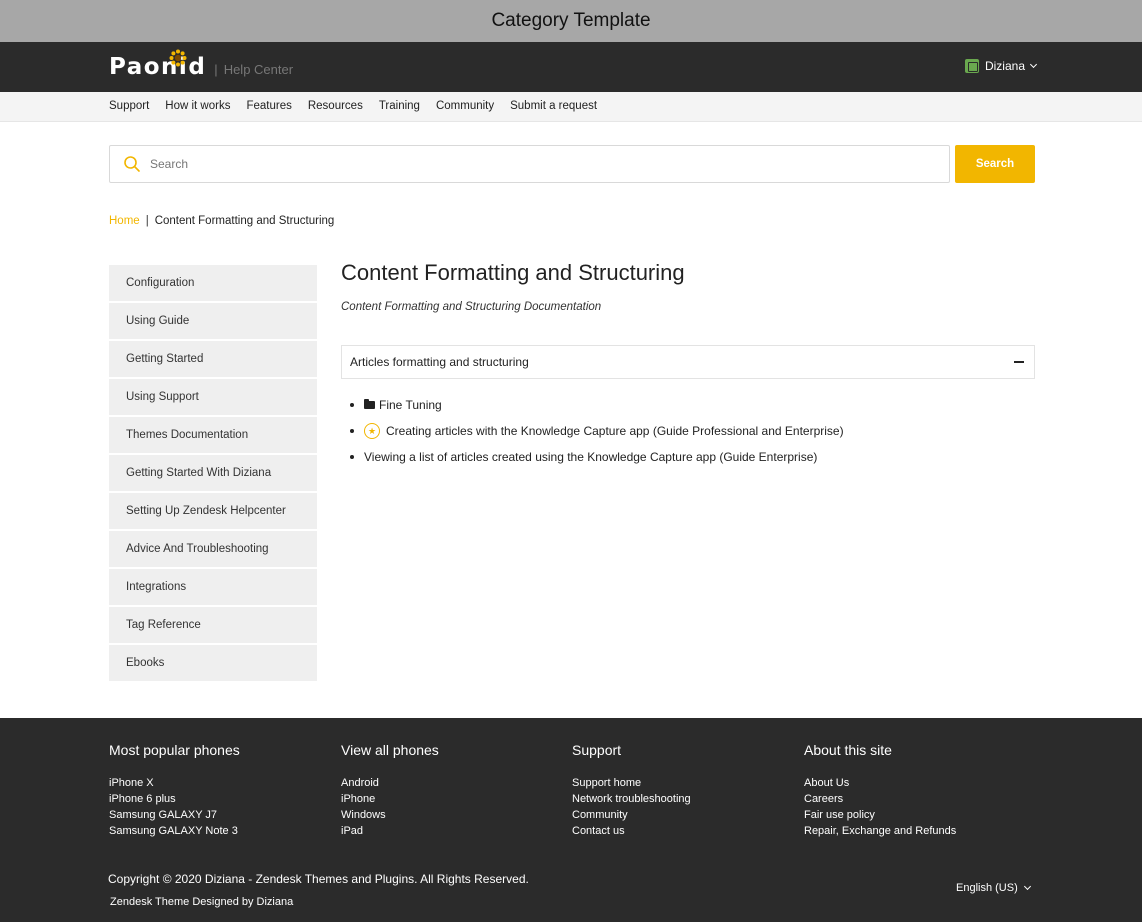 This screenshot has width=1142, height=922. Describe the element at coordinates (268, 106) in the screenshot. I see `nav-item-features: Features` at that location.